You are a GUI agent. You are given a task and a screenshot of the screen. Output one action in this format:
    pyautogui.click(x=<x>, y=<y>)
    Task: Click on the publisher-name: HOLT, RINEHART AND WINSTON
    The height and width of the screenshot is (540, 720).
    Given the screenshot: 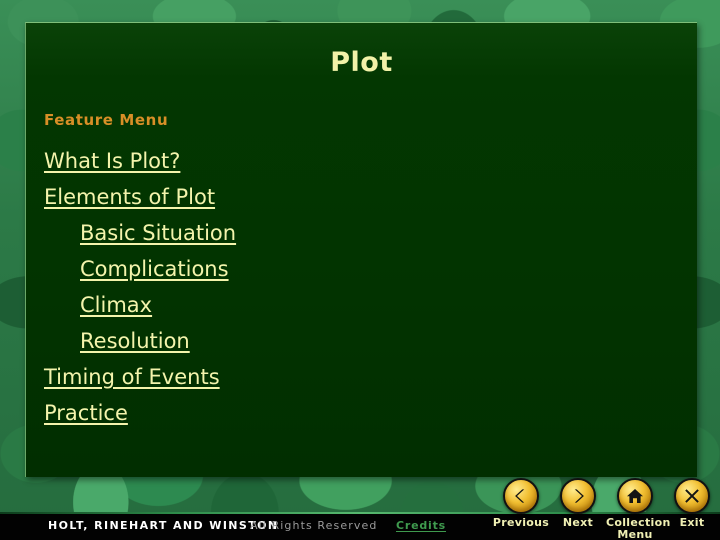 What is the action you would take?
    pyautogui.click(x=163, y=525)
    